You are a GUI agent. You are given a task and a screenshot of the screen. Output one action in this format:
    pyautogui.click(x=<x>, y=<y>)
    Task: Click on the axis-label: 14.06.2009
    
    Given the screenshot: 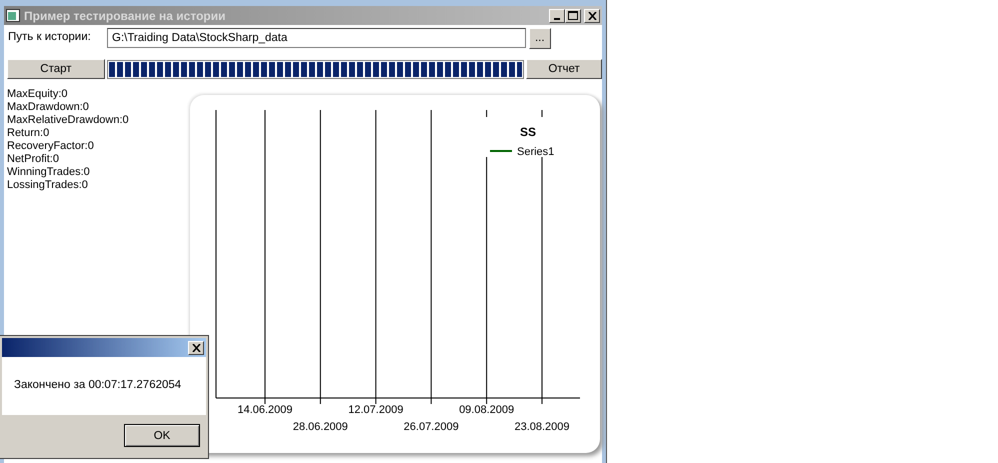 What is the action you would take?
    pyautogui.click(x=265, y=410)
    